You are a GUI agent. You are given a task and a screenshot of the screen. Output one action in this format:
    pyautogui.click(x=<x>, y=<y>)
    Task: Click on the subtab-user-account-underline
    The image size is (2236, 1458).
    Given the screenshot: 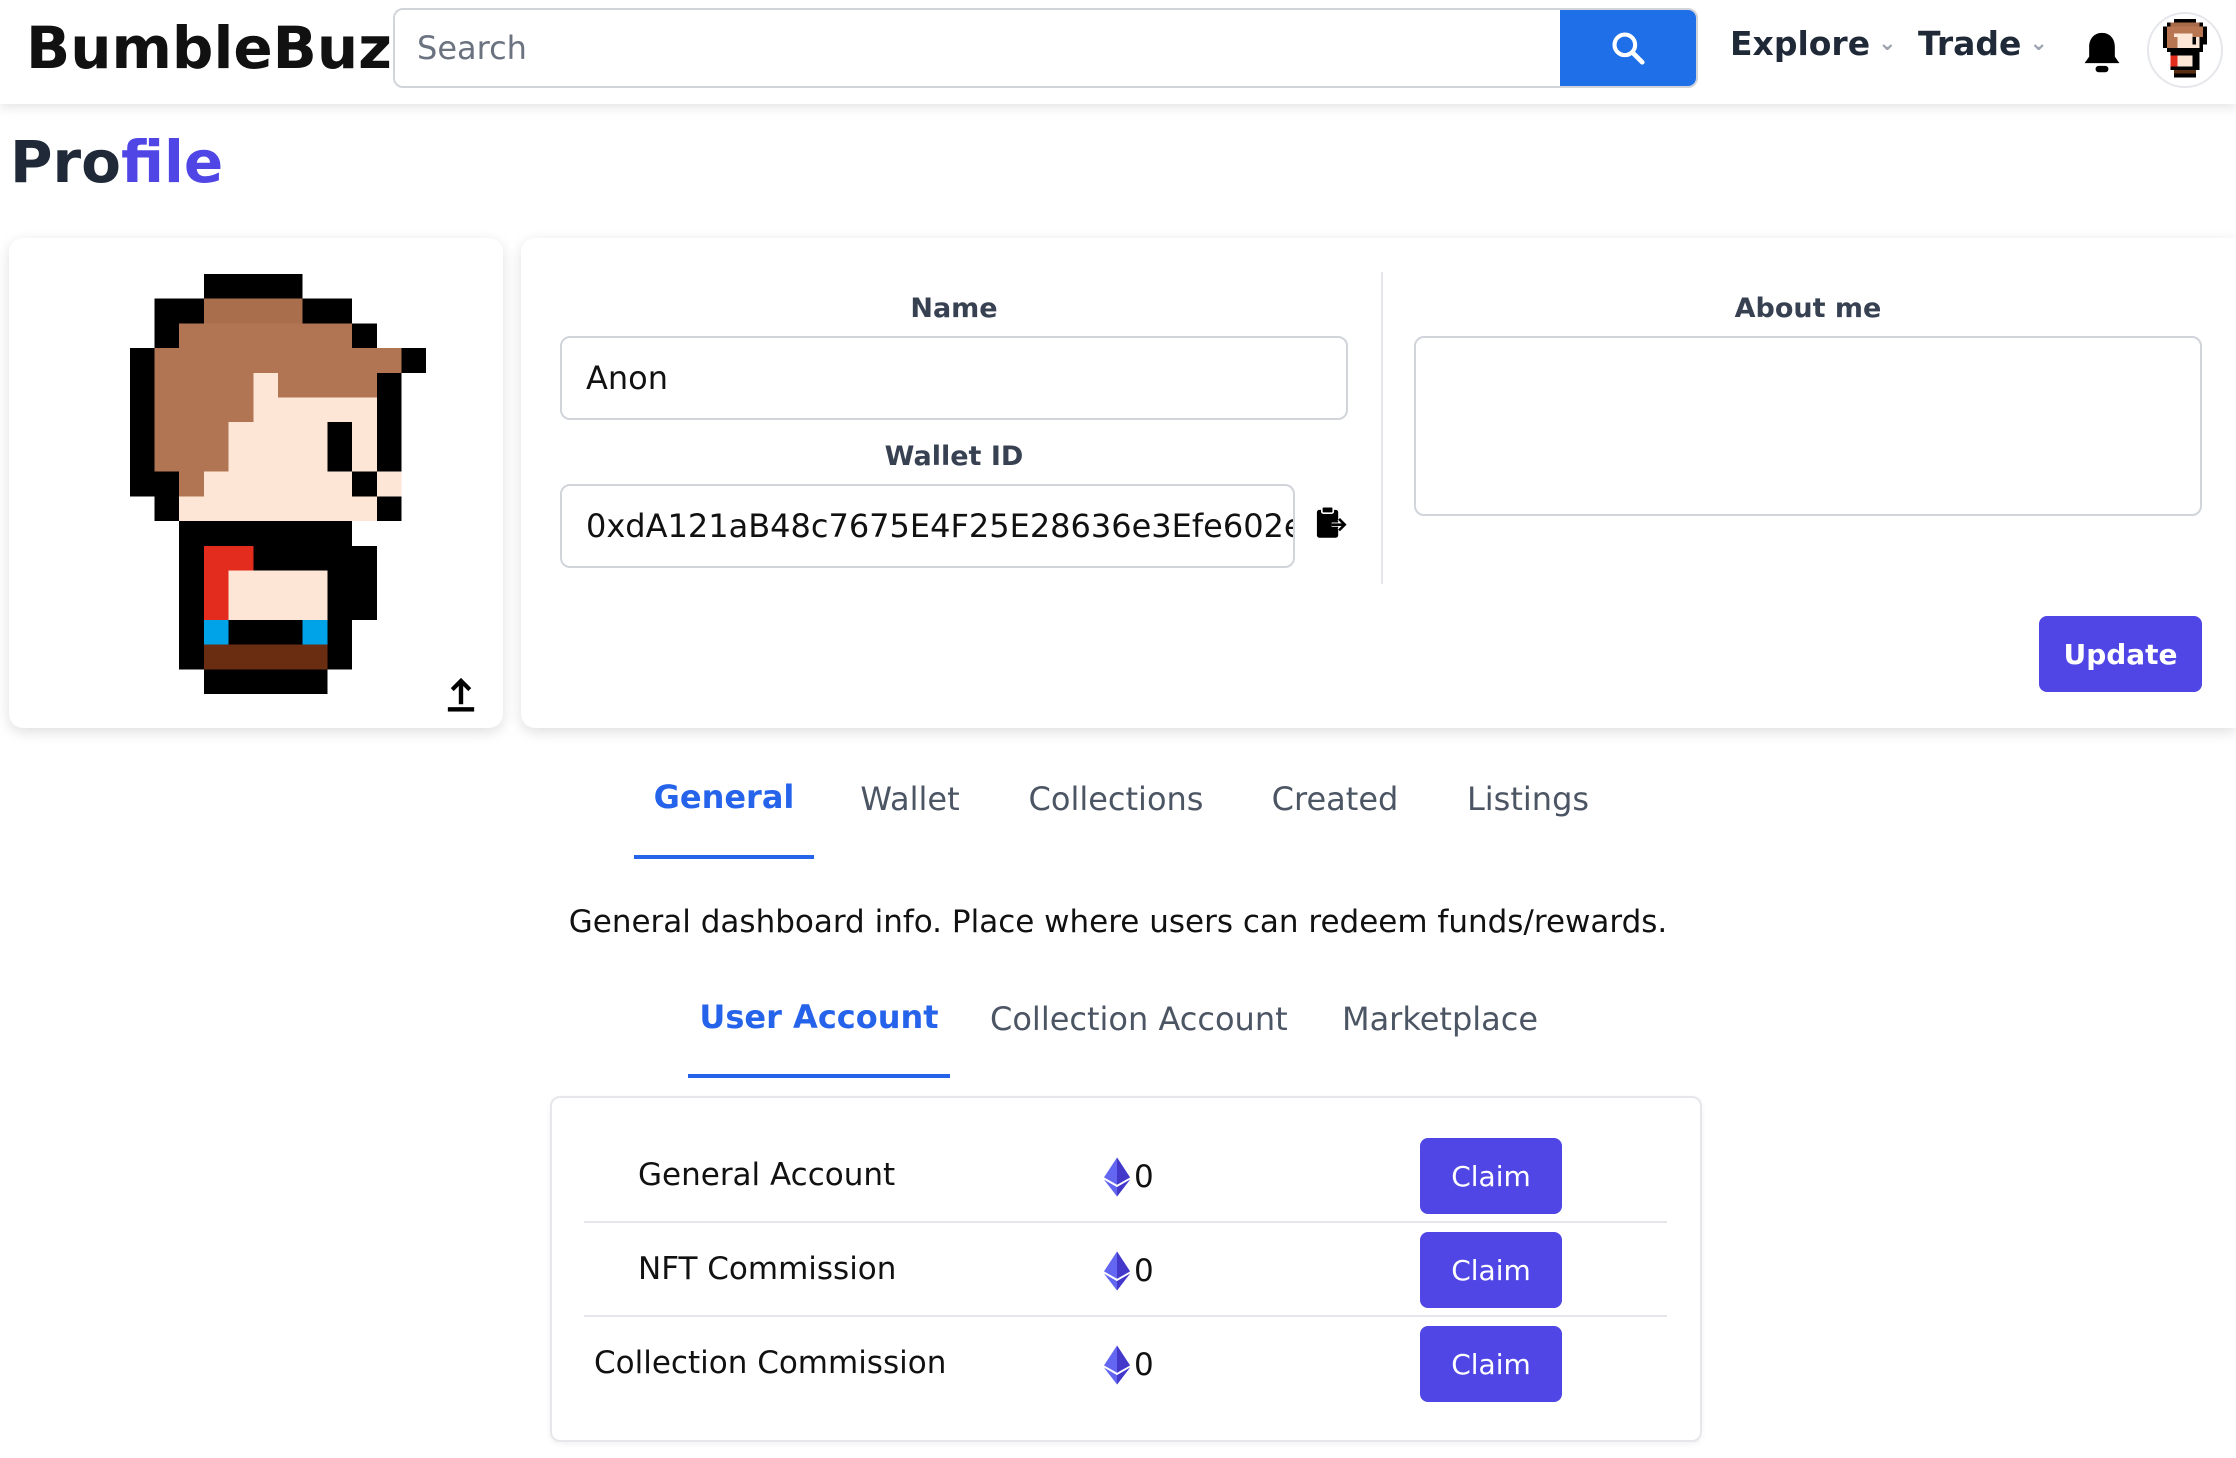 What is the action you would take?
    pyautogui.click(x=819, y=1076)
    